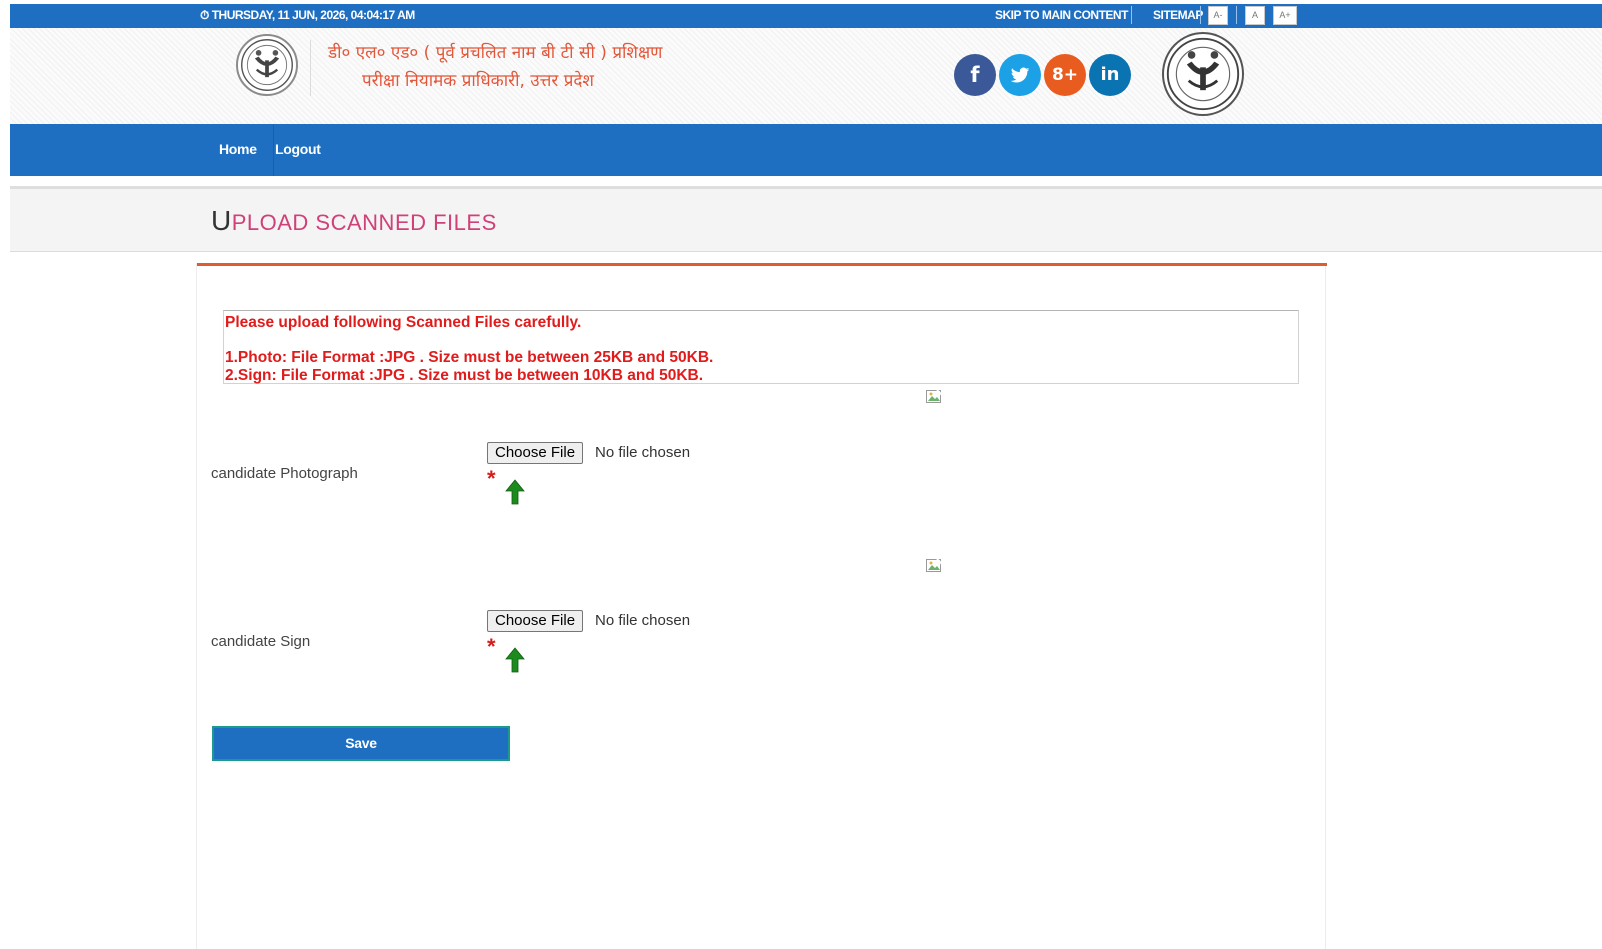  I want to click on page-title-band: UPLOAD SCANNED FILES, so click(806, 219).